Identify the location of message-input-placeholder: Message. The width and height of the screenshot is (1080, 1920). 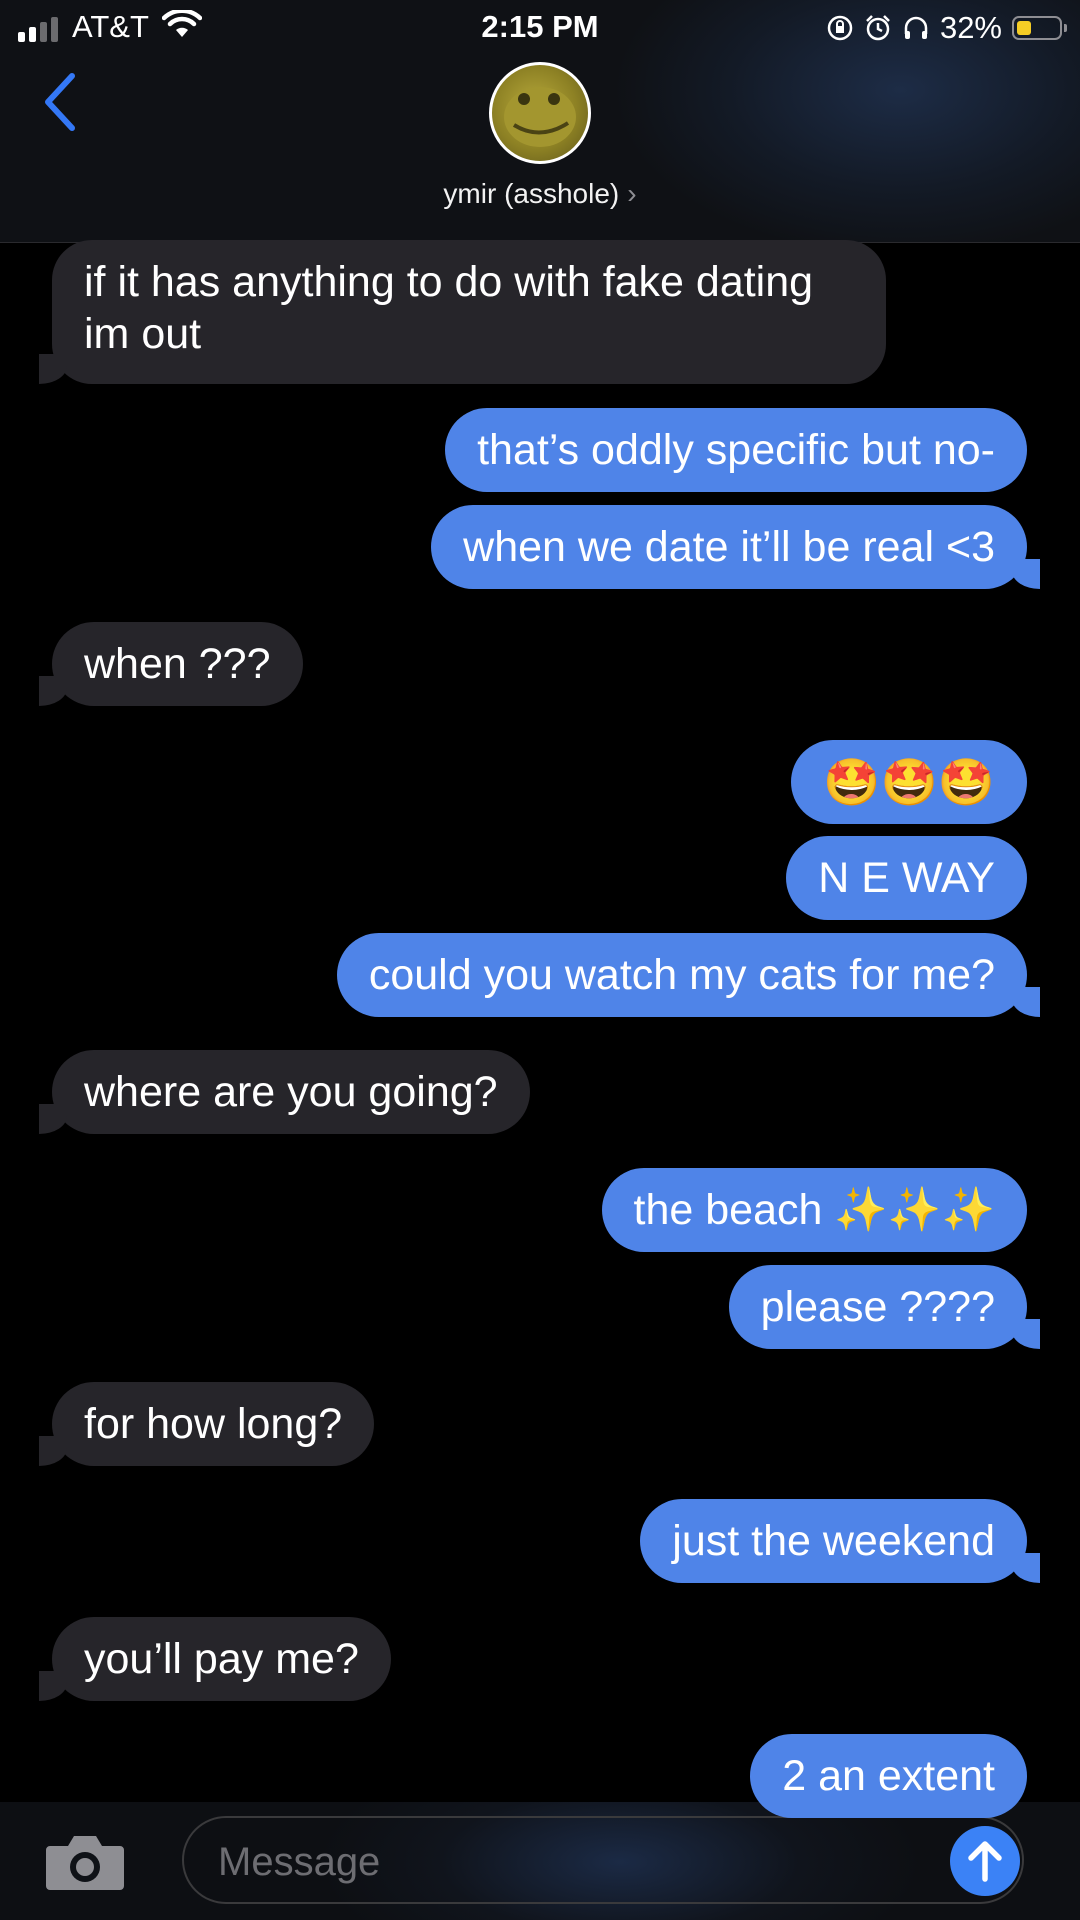
(299, 1862).